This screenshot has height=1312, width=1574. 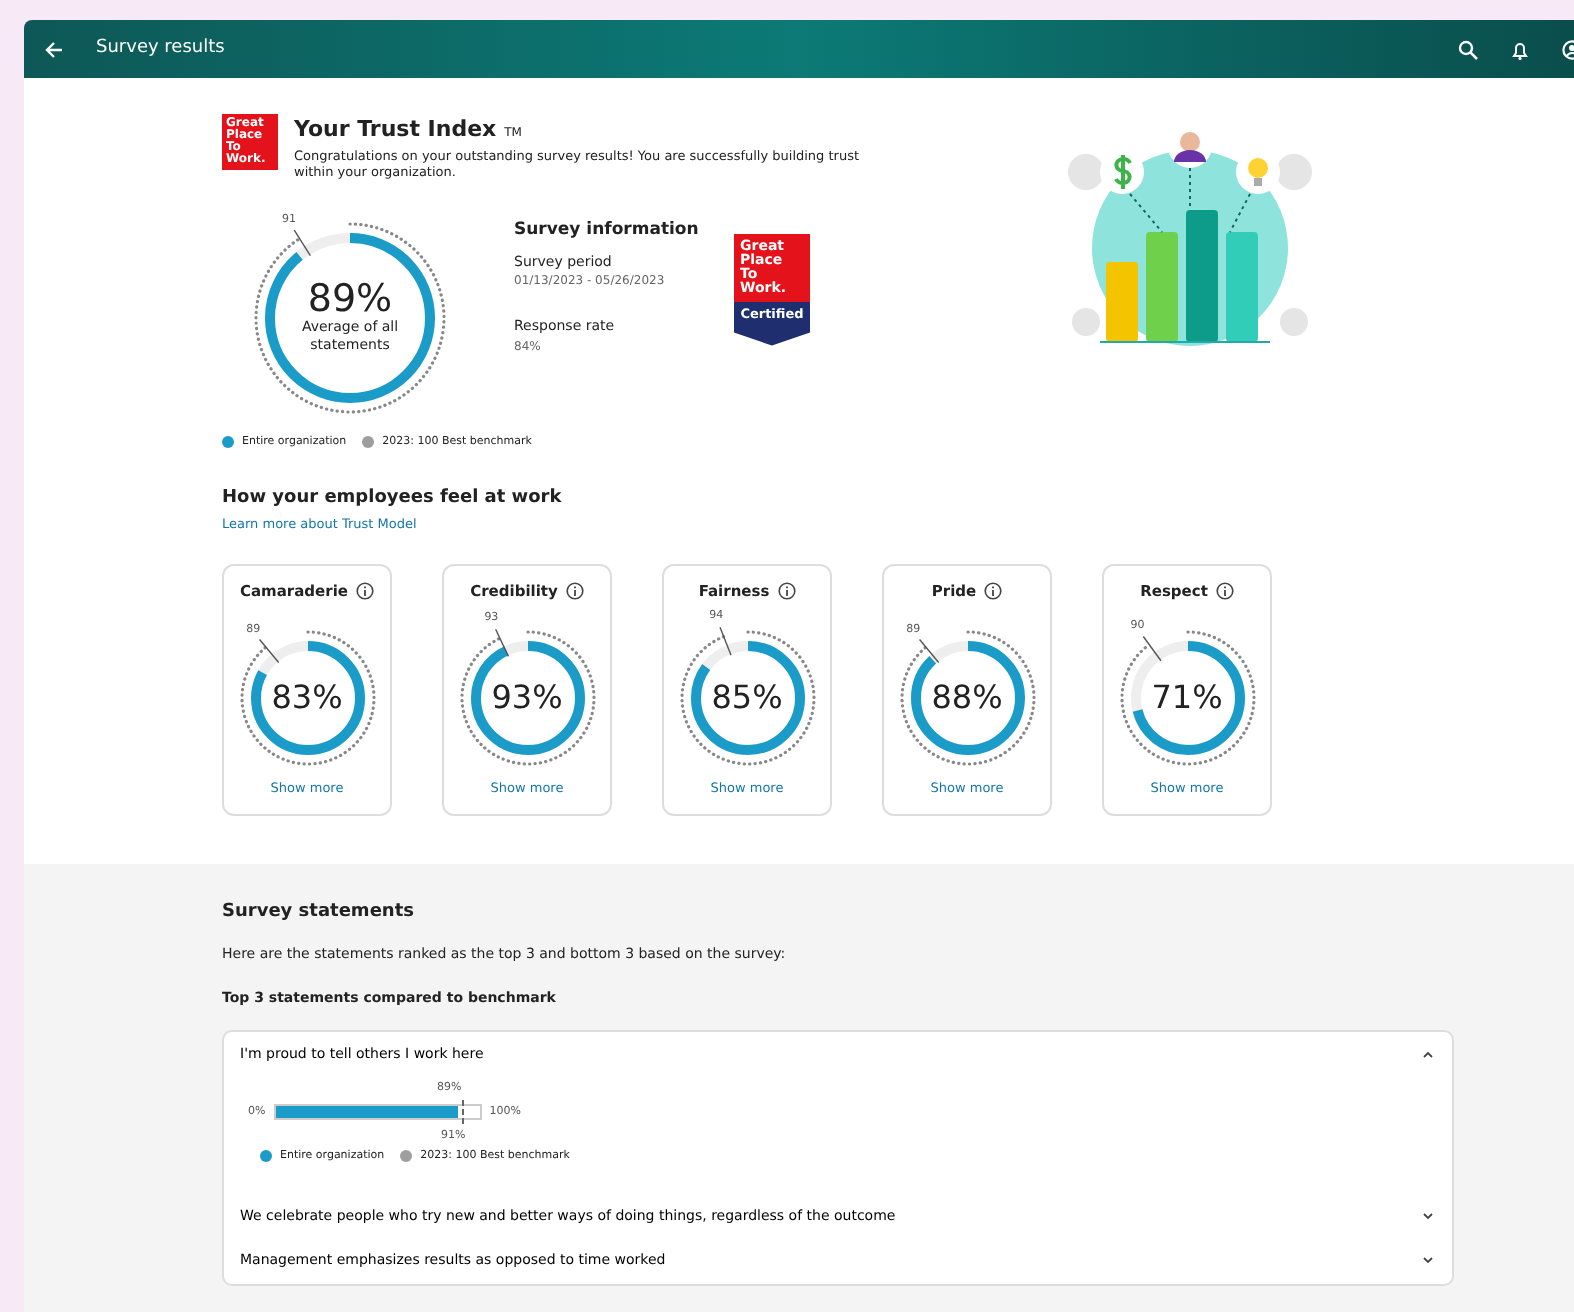 I want to click on gauge-value: 88%, so click(x=967, y=697).